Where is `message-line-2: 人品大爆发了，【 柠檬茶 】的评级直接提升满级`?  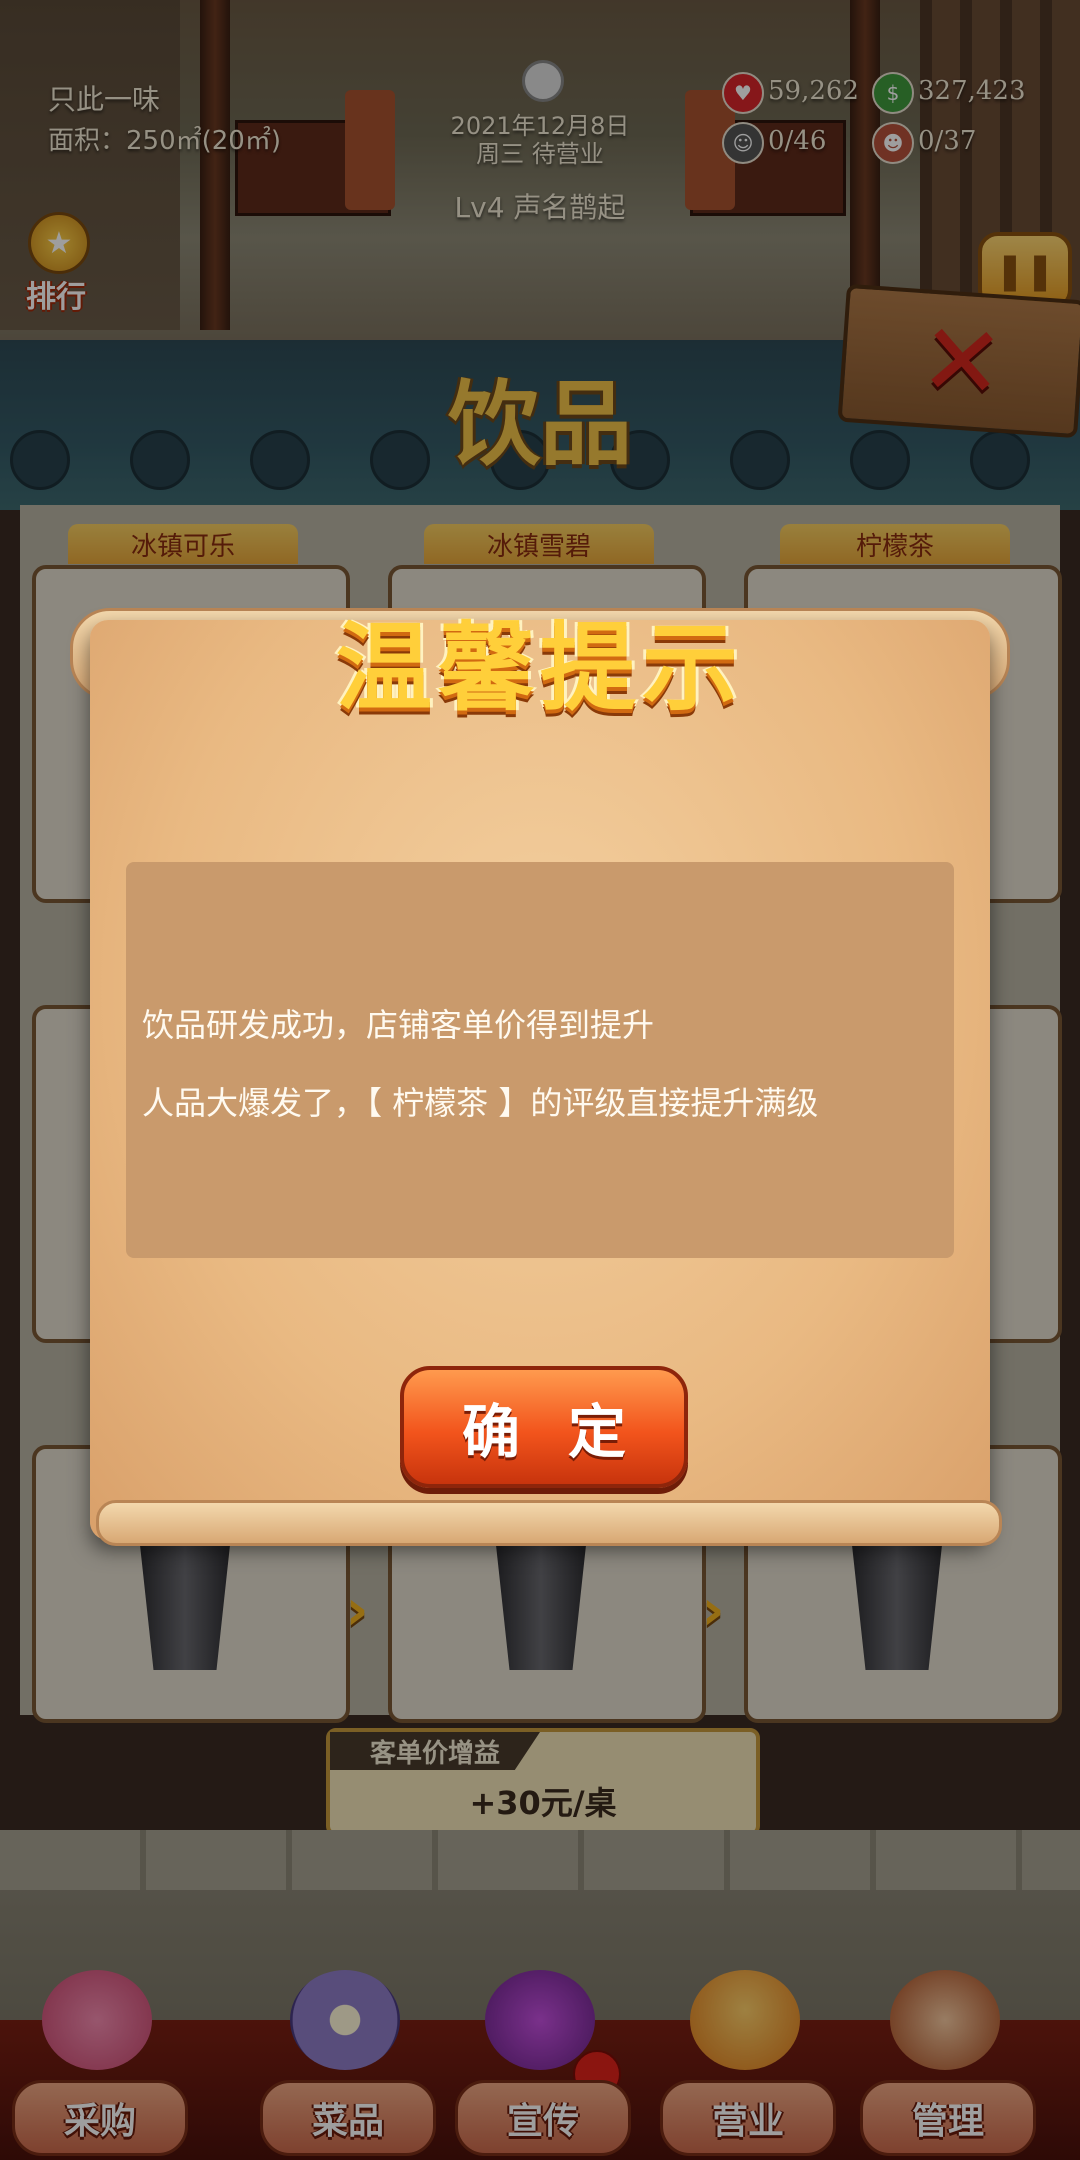
message-line-2: 人品大爆发了，【 柠檬茶 】的评级直接提升满级 is located at coordinates (480, 1103).